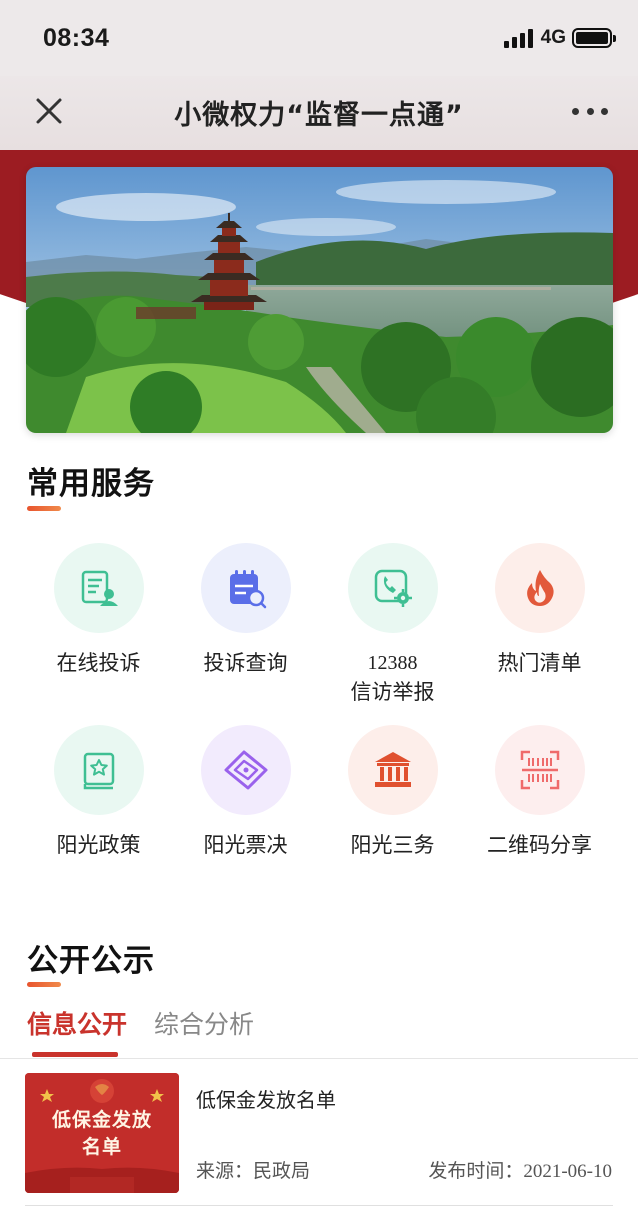 This screenshot has width=638, height=1212. I want to click on list-item: 低保金发放 名单 低保金发放名单 来源：民政局 发布时间：2021-06-10, so click(319, 1138).